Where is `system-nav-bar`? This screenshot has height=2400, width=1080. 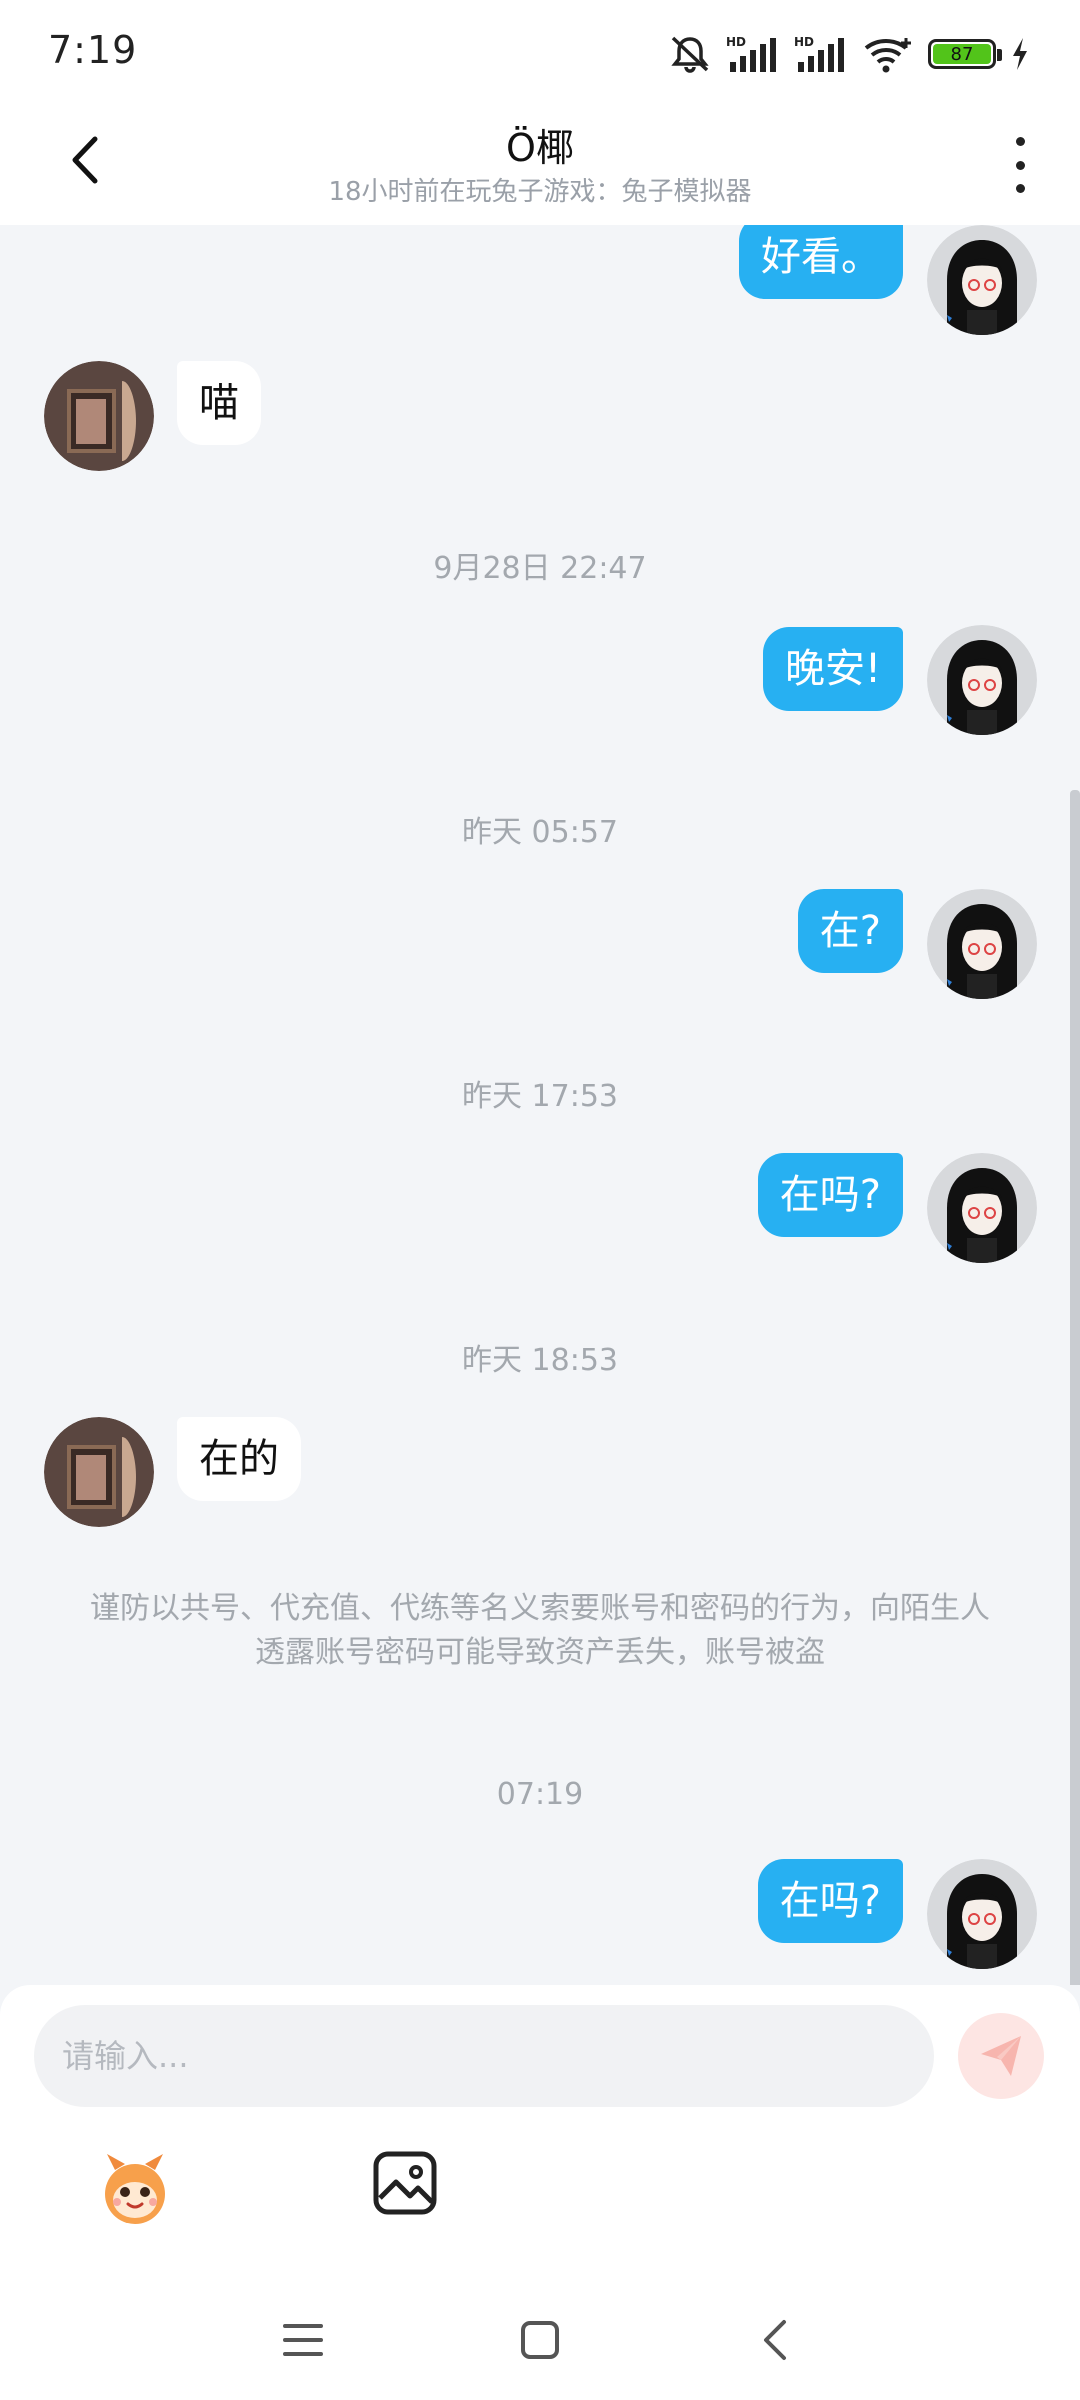 system-nav-bar is located at coordinates (540, 2340).